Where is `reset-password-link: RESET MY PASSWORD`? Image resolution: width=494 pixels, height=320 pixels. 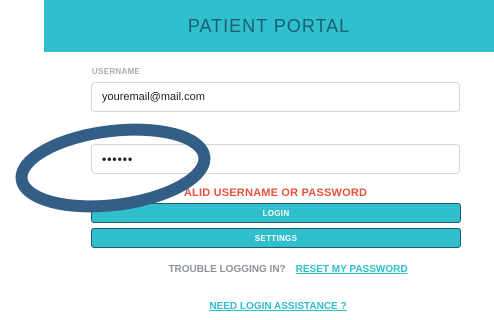
reset-password-link: RESET MY PASSWORD is located at coordinates (352, 269).